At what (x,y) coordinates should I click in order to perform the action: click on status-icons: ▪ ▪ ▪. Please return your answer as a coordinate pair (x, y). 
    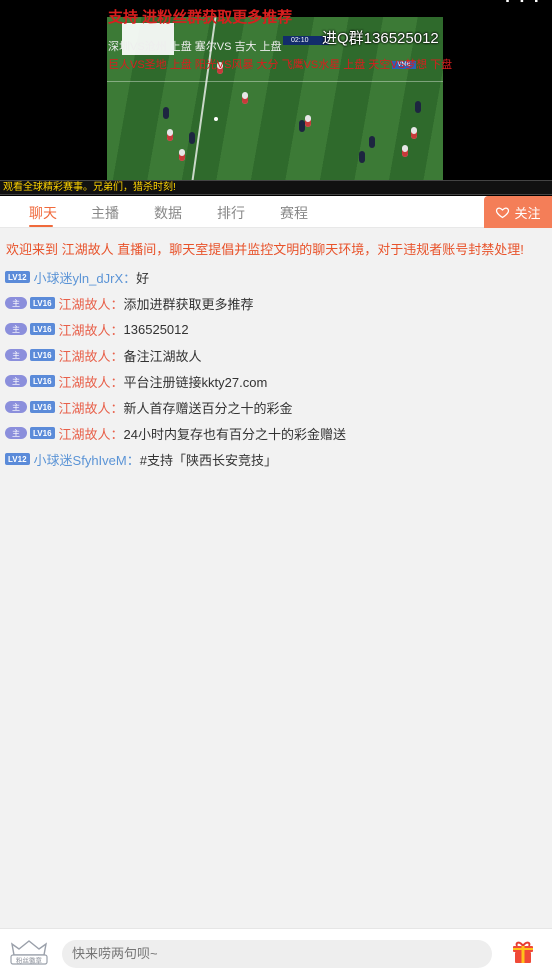
    Looking at the image, I should click on (523, 3).